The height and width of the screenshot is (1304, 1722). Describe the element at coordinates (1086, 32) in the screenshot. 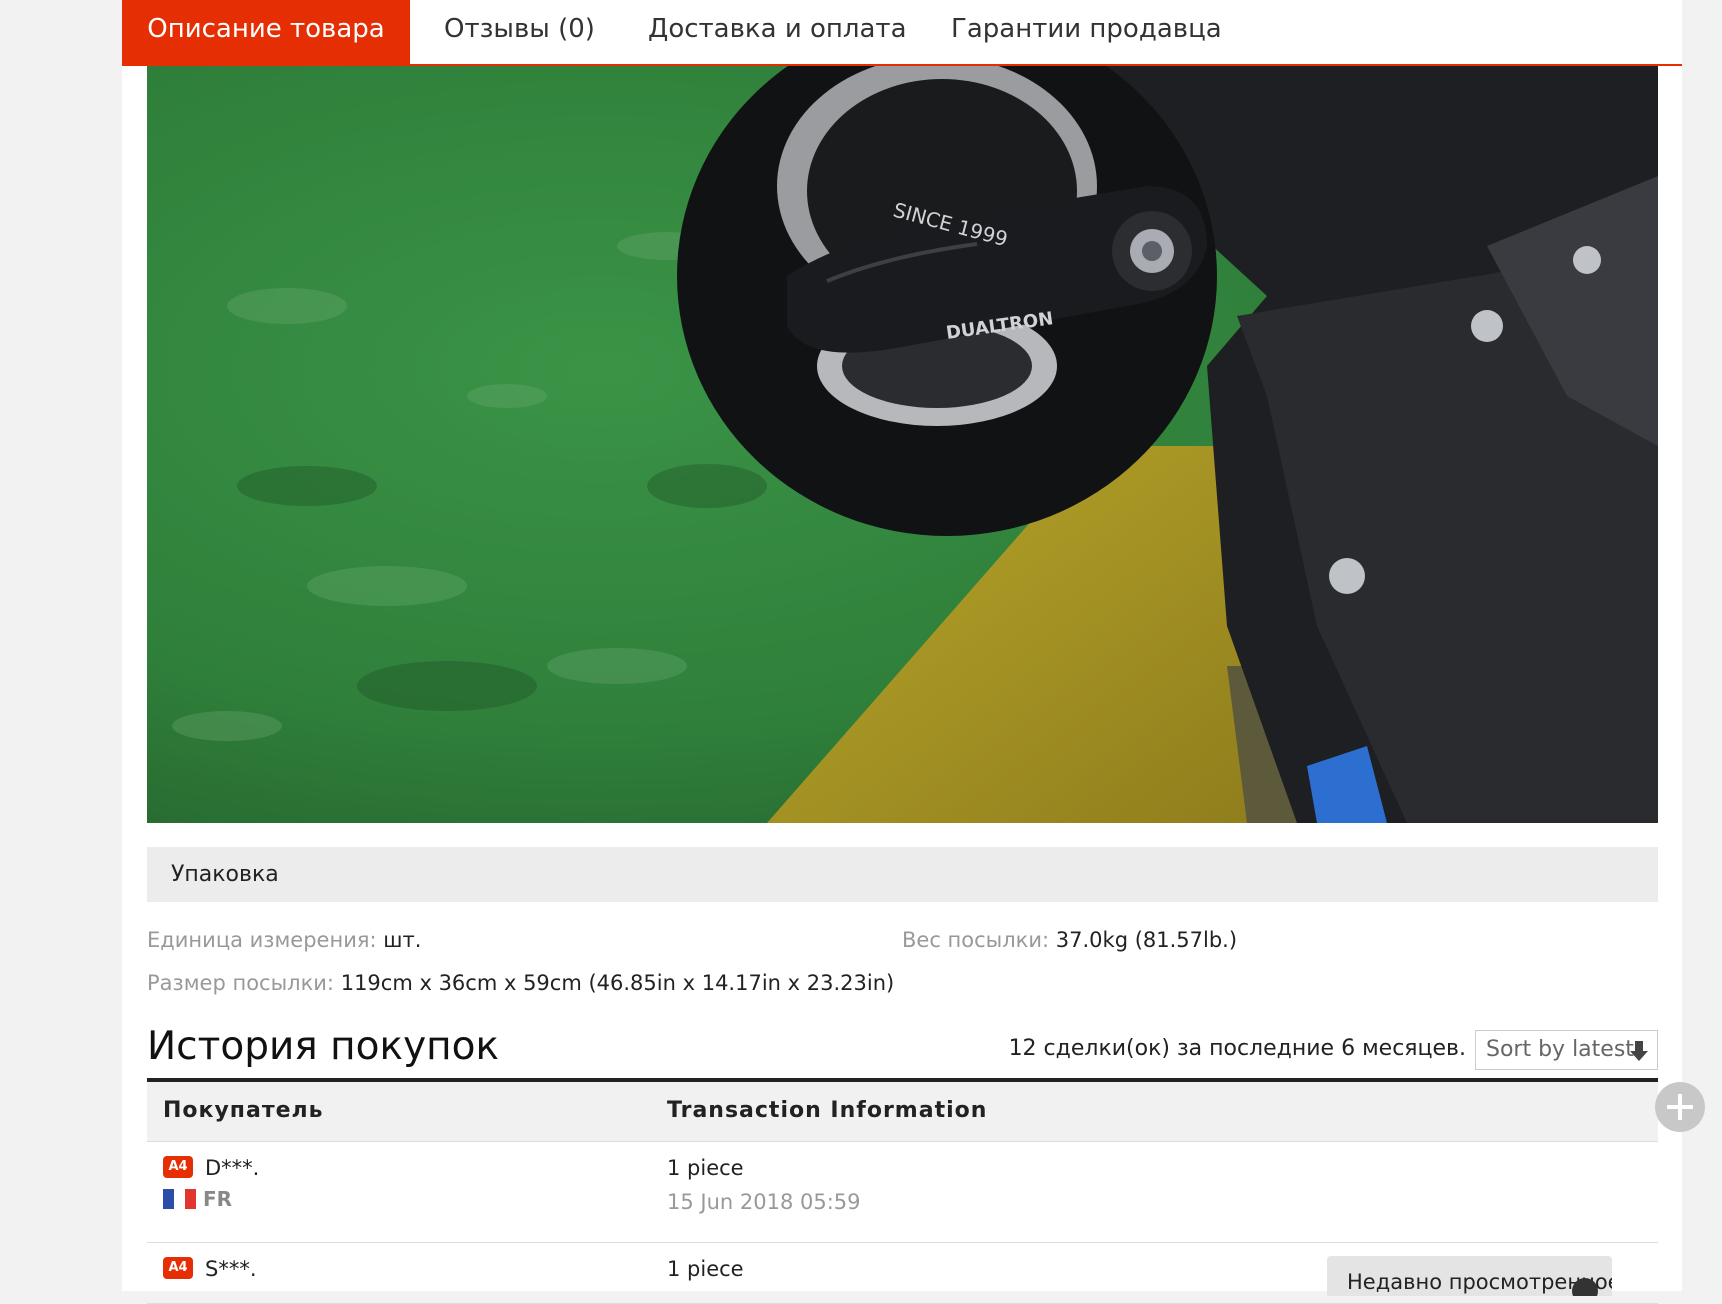

I see `tab-seller-guarantees: Гарантии продавца` at that location.